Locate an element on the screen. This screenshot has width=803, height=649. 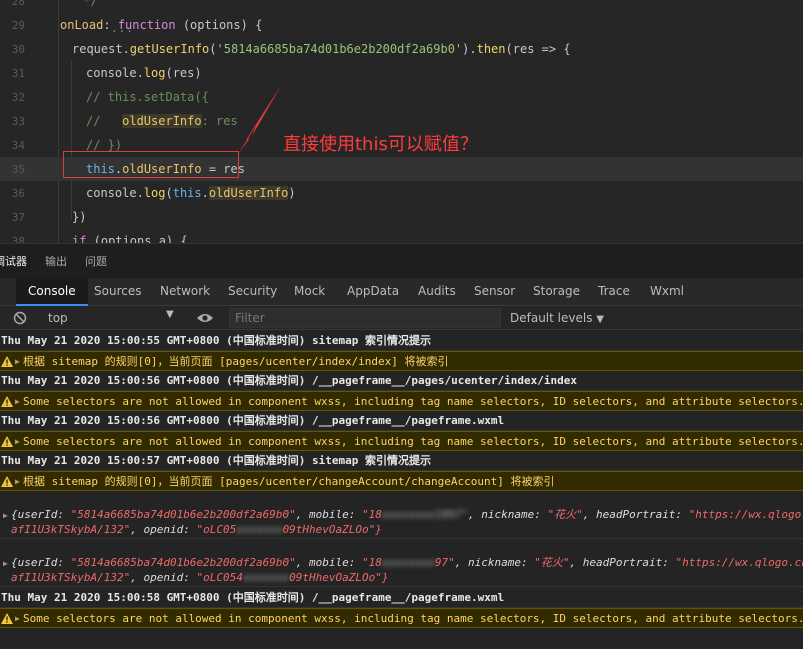
code-text: // oldUserInfo: res is located at coordinates (162, 121).